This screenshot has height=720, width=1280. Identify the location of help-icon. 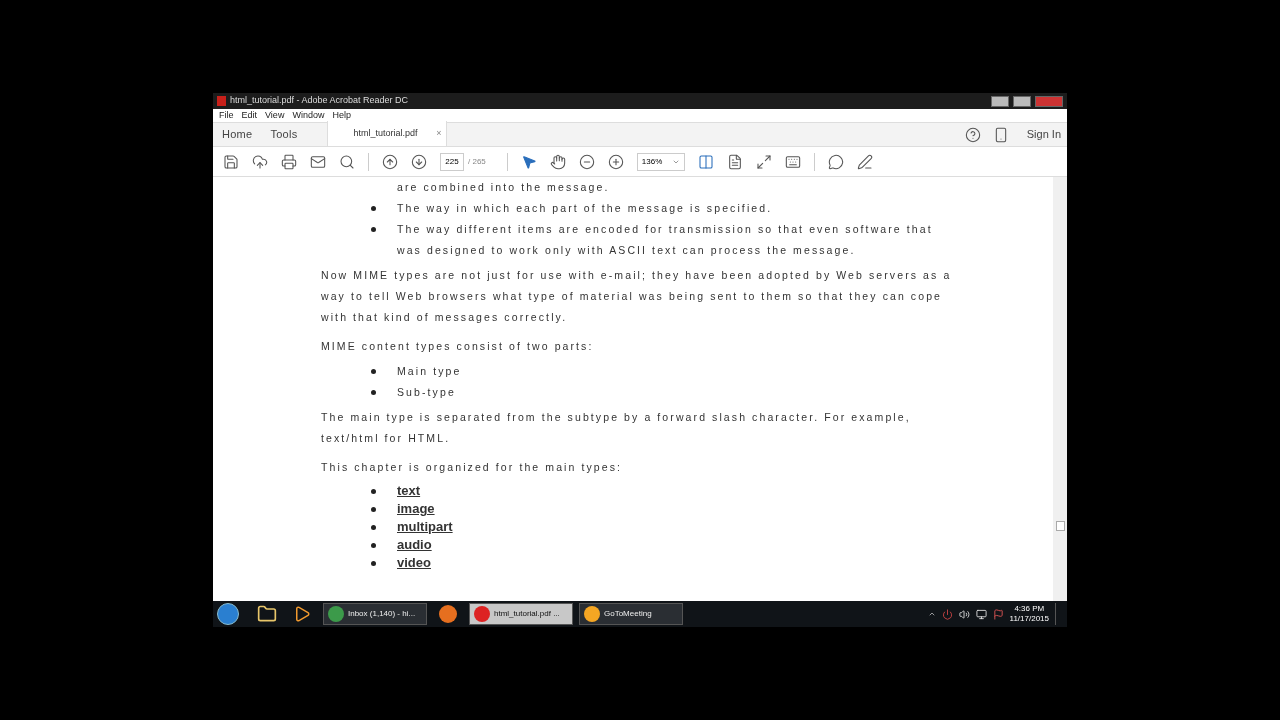
(972, 134).